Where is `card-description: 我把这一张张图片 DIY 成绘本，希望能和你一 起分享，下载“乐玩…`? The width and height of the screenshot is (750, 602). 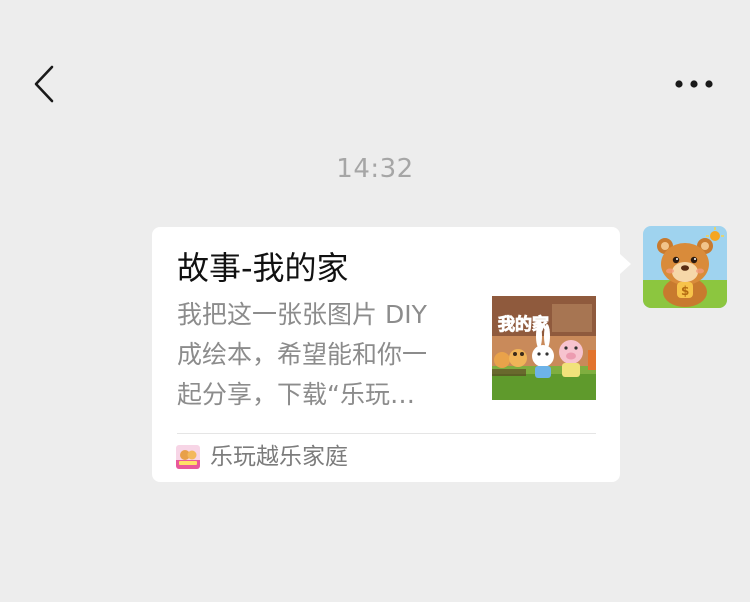 card-description: 我把这一张张图片 DIY 成绘本，希望能和你一 起分享，下载“乐玩… is located at coordinates (327, 355).